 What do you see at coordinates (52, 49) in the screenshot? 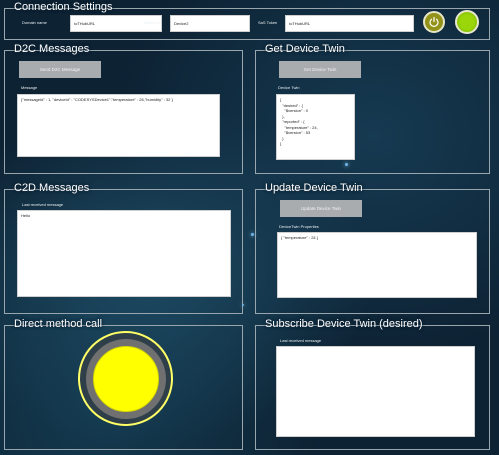
I see `d2c-messages-title: D2C Messages` at bounding box center [52, 49].